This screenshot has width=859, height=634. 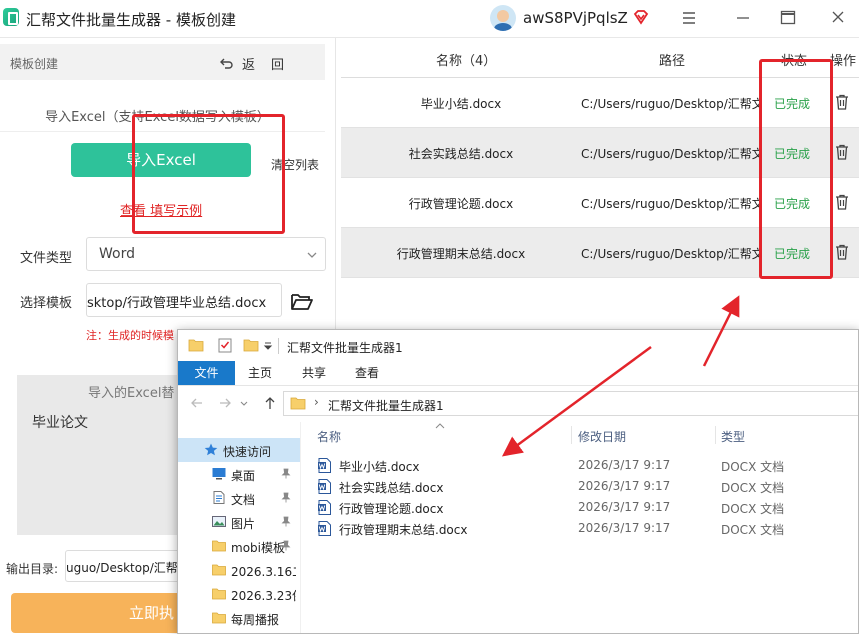 I want to click on column-header-type: 类型, so click(x=733, y=436).